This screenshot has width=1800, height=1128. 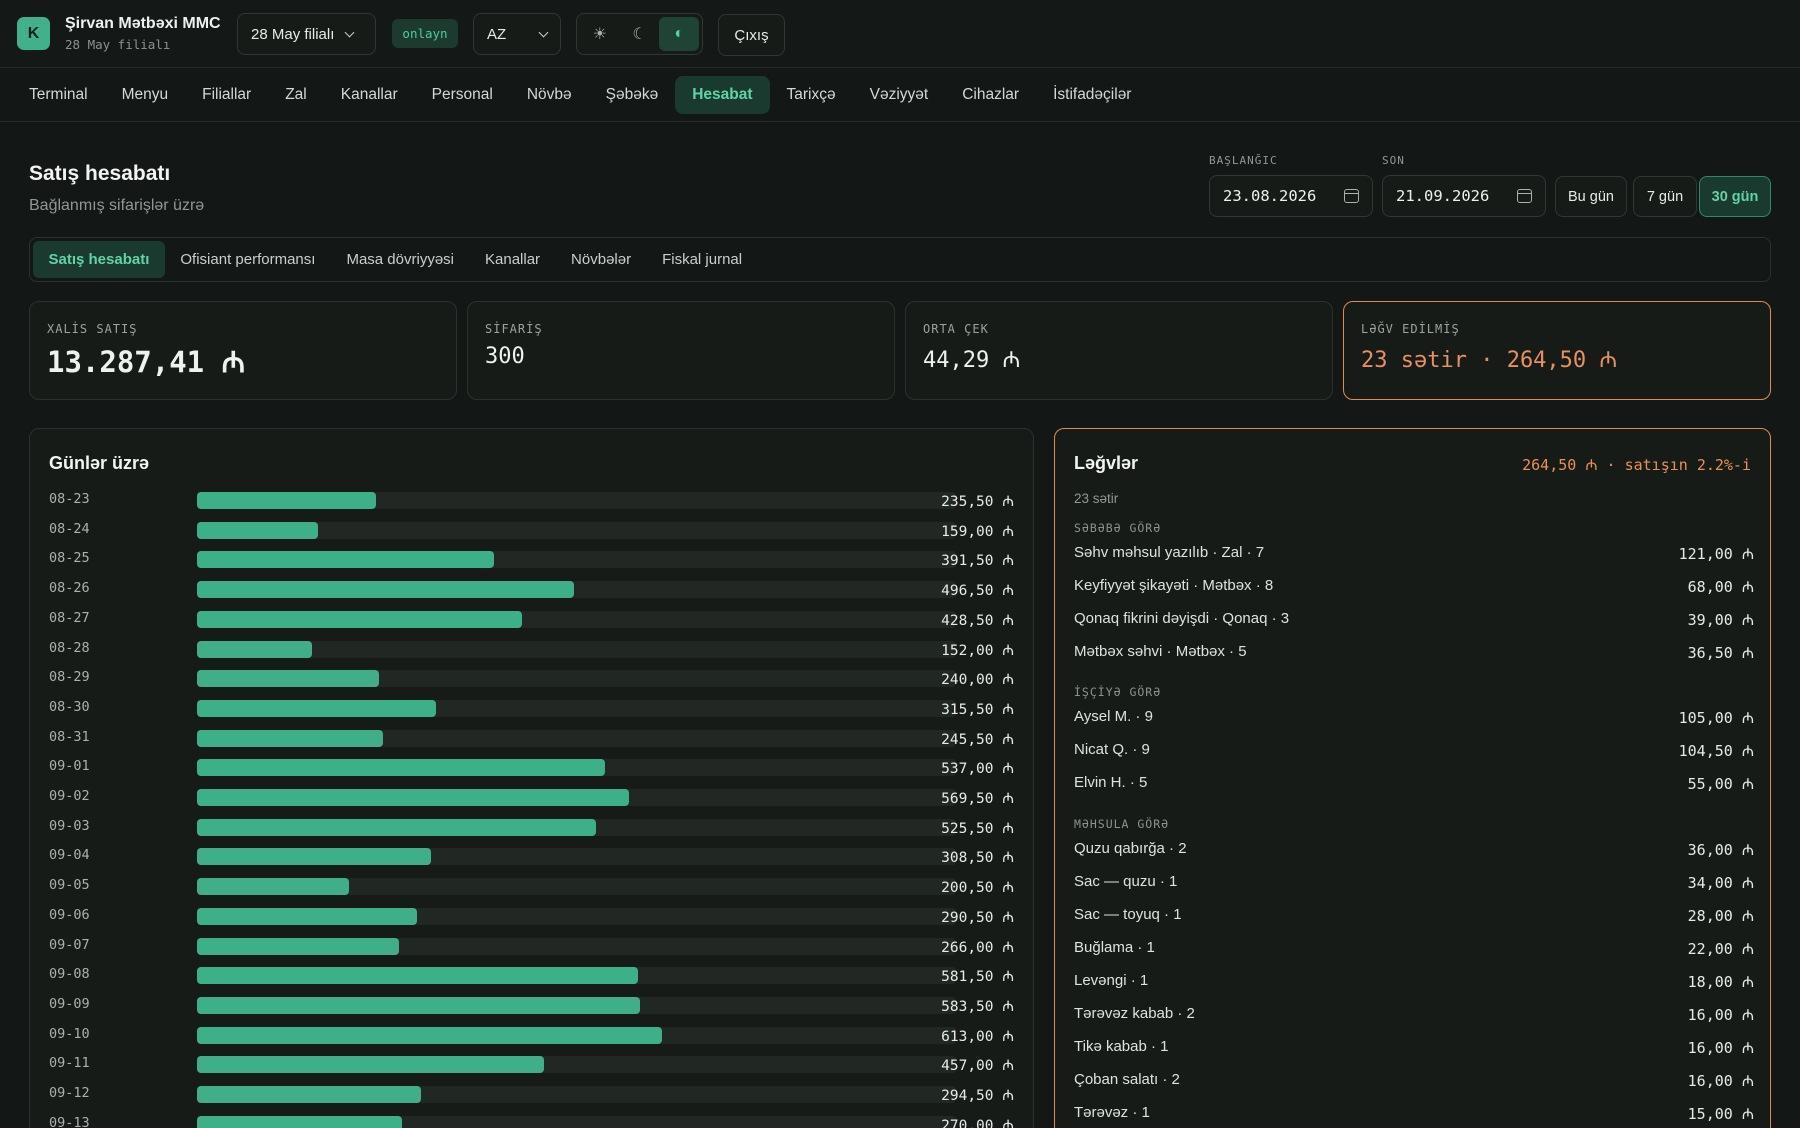 I want to click on company-name: Şirvan Mətbəxi MMC, so click(x=143, y=23).